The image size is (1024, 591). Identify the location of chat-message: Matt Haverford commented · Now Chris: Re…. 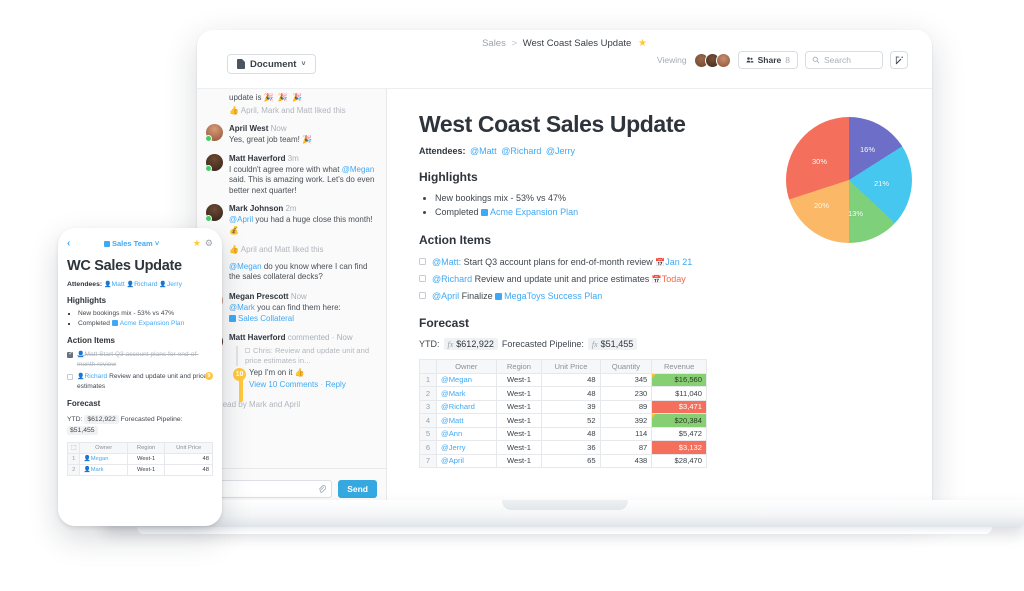
(291, 367).